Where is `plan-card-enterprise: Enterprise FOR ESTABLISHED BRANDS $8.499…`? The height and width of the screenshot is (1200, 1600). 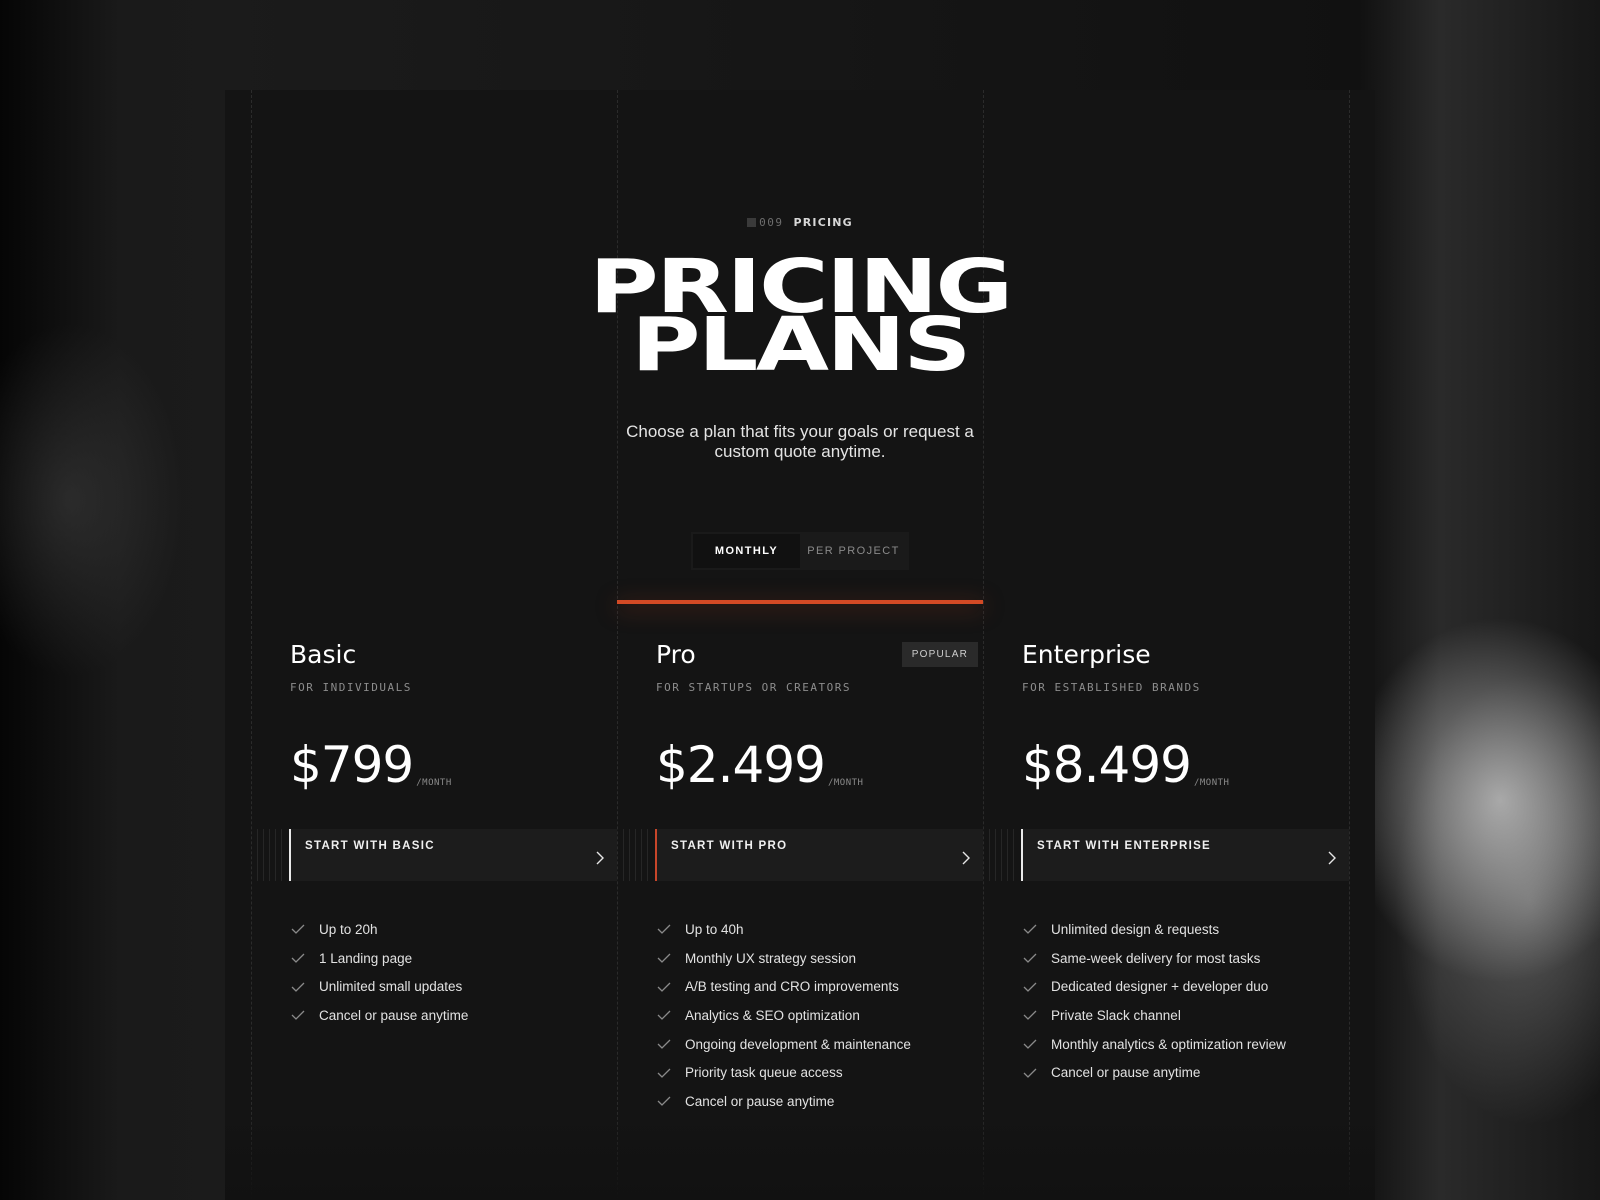
plan-card-enterprise: Enterprise FOR ESTABLISHED BRANDS $8.499… is located at coordinates (1194, 716).